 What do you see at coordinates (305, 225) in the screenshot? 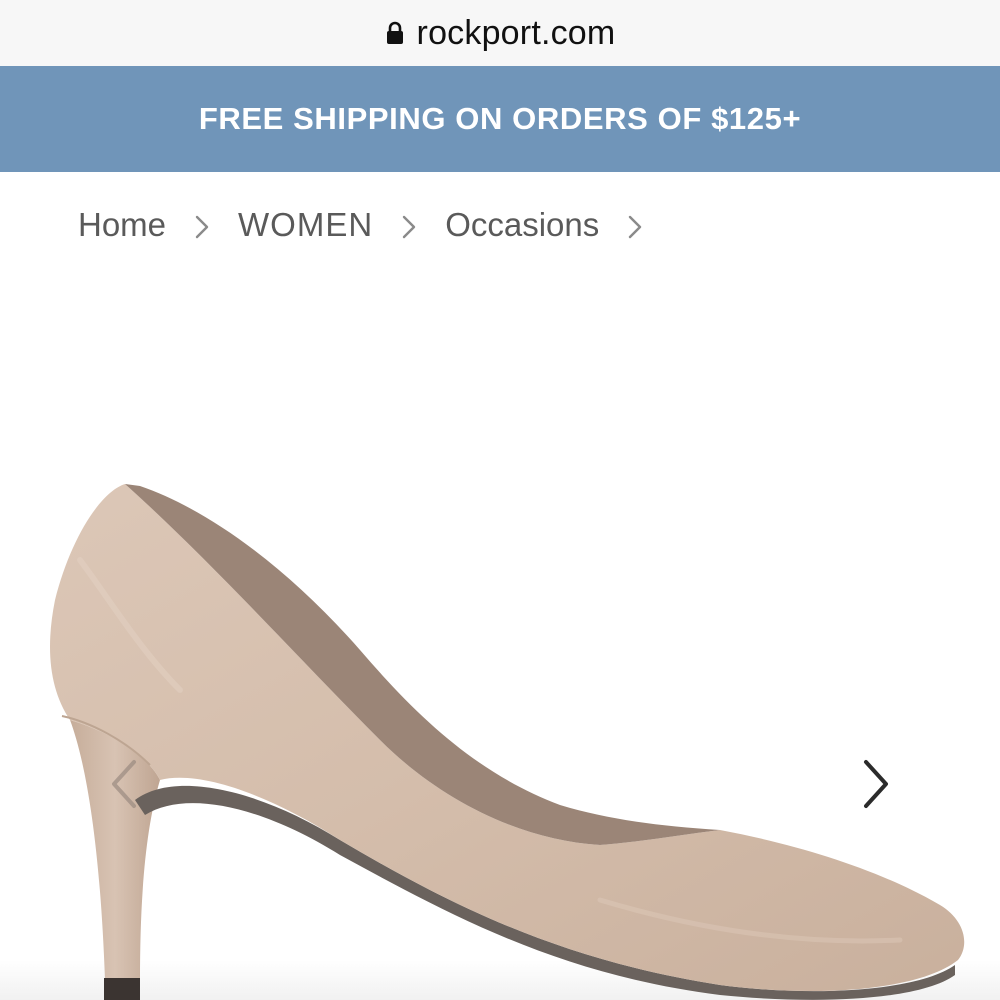
I see `breadcrumb-women: WOMEN` at bounding box center [305, 225].